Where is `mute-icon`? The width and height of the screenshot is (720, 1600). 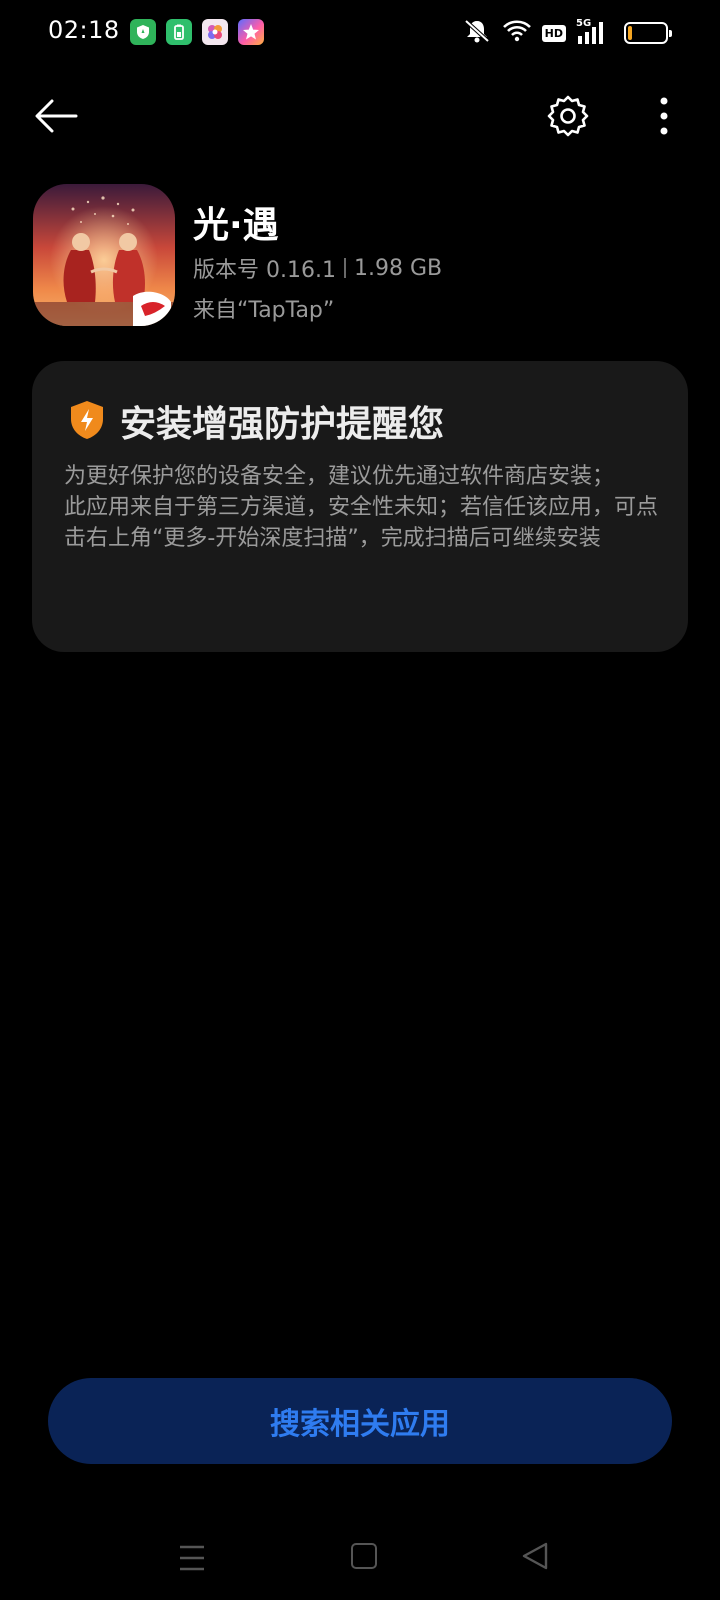
mute-icon is located at coordinates (477, 33).